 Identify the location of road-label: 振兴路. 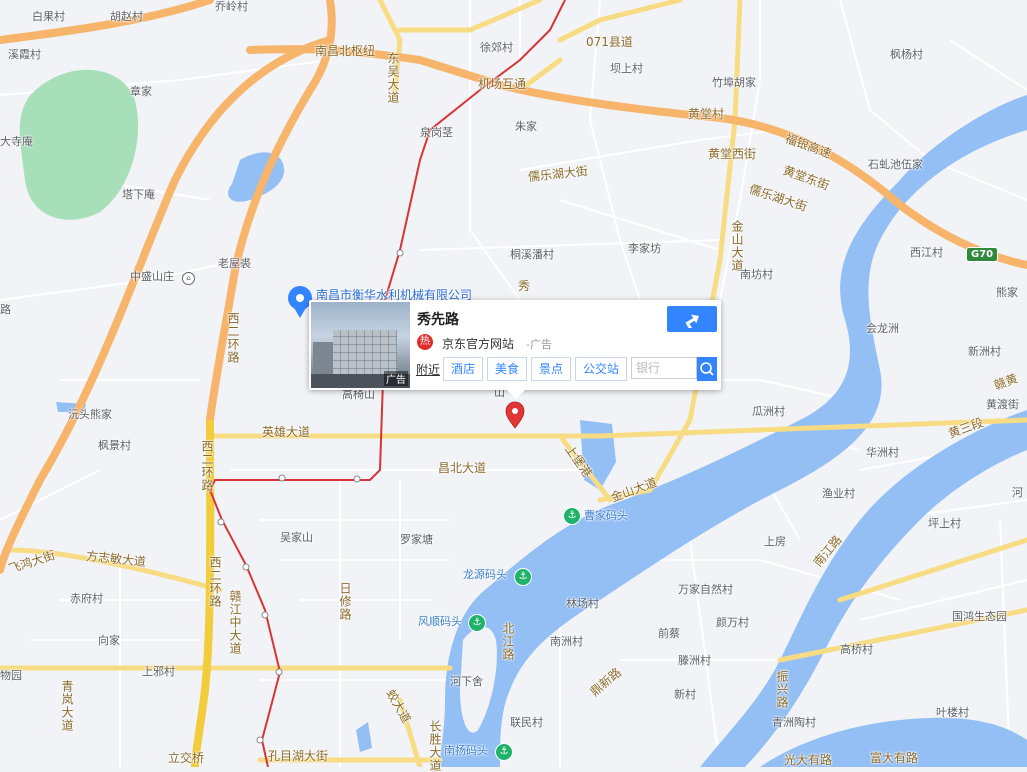
(782, 689).